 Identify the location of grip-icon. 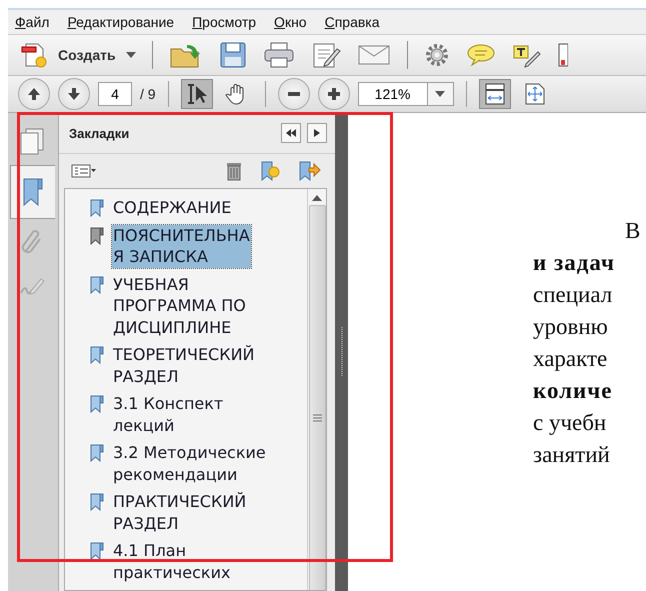
(317, 418).